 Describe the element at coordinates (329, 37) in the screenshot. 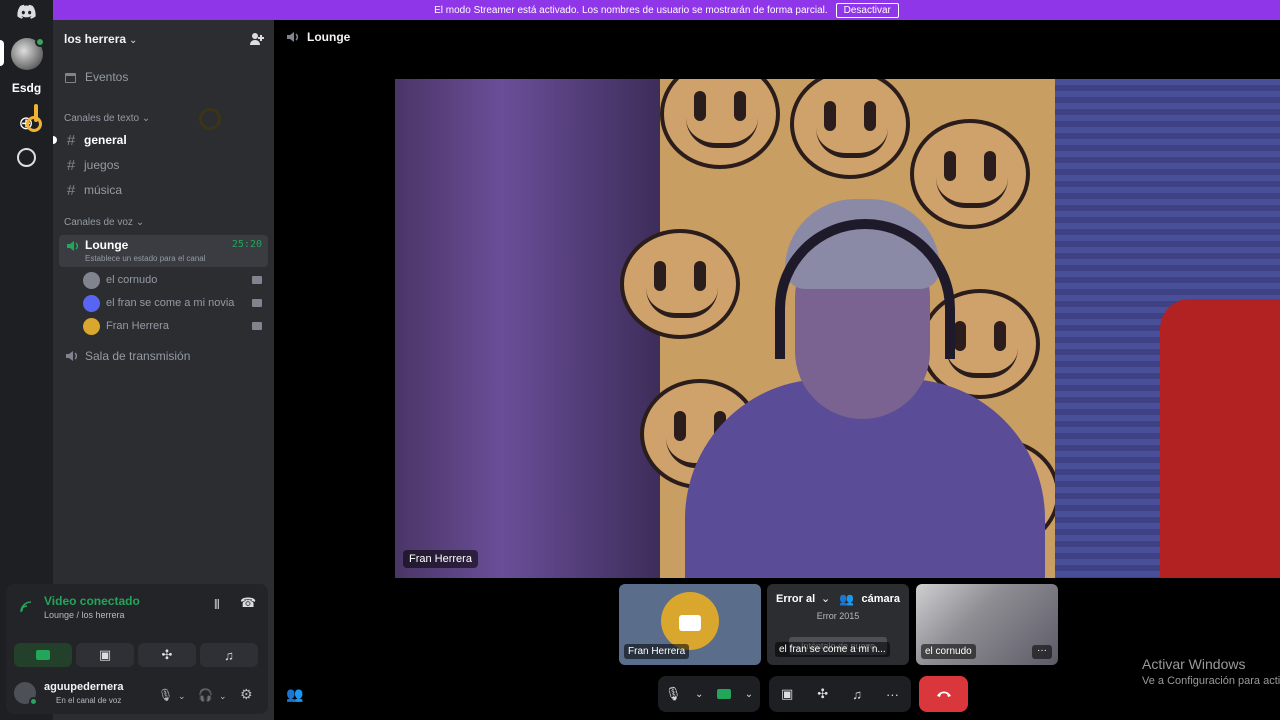

I see `channel-title: Lounge` at that location.